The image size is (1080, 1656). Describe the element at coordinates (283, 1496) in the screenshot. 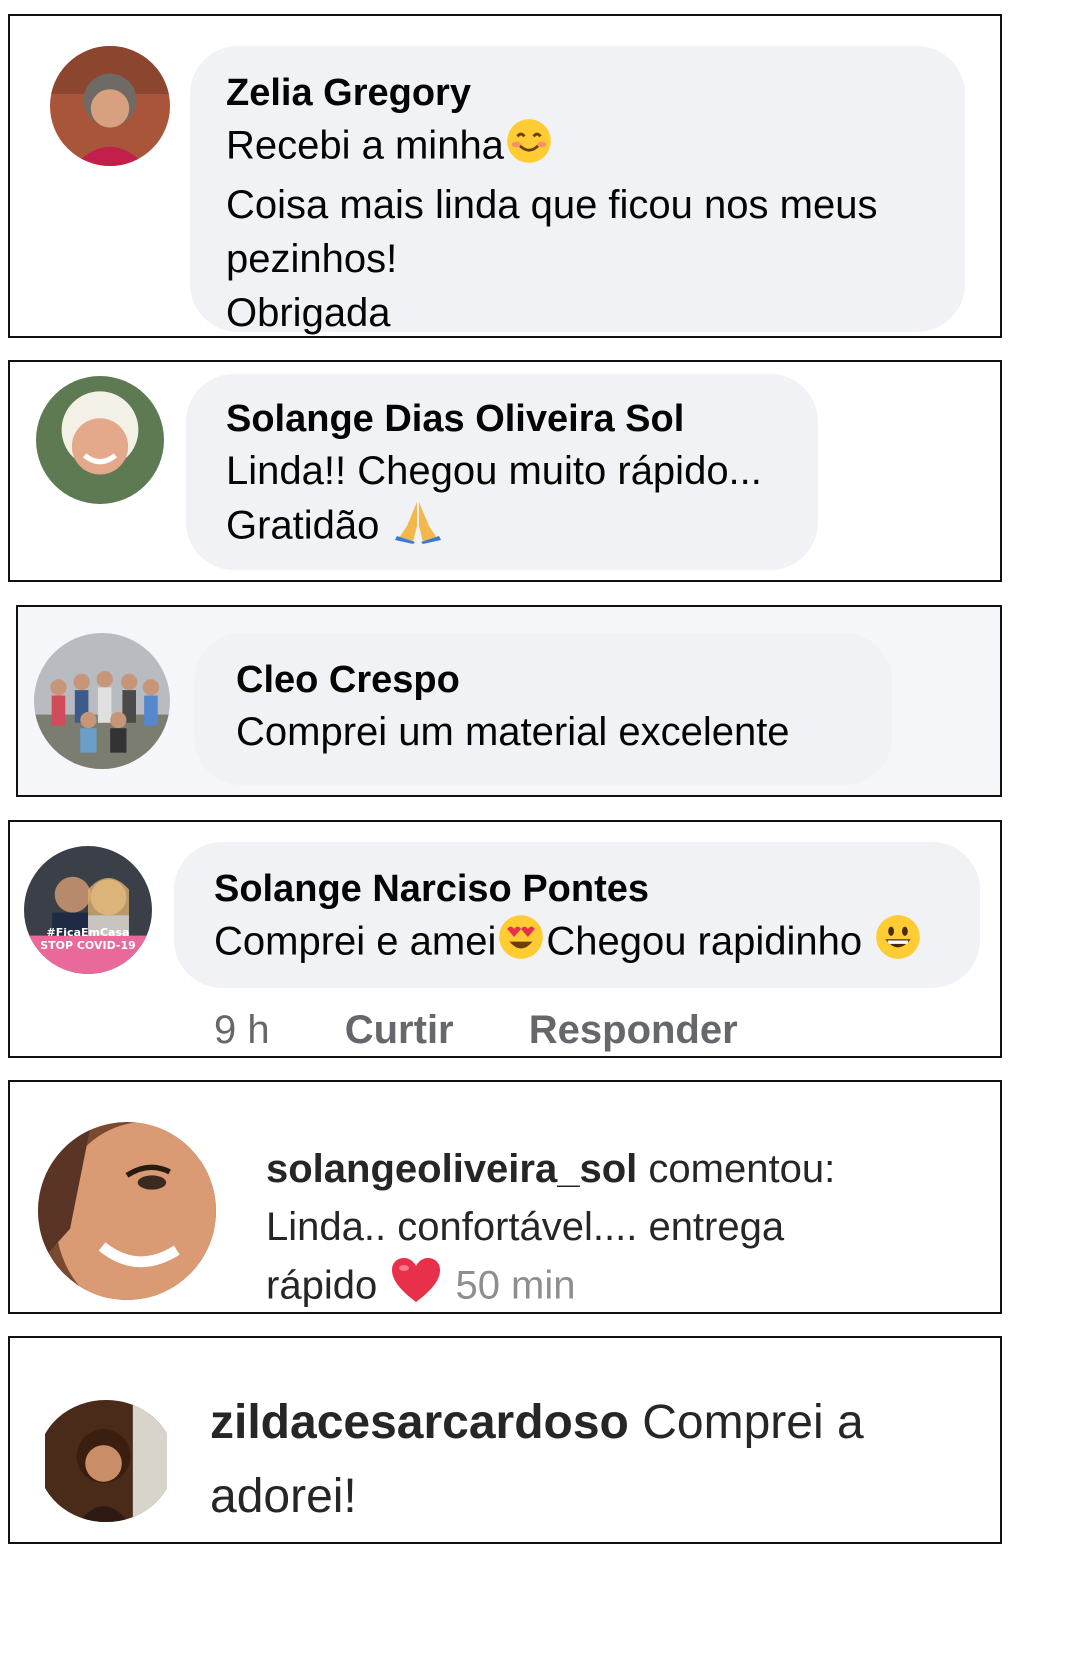

I see `comment-line: adorei!` at that location.